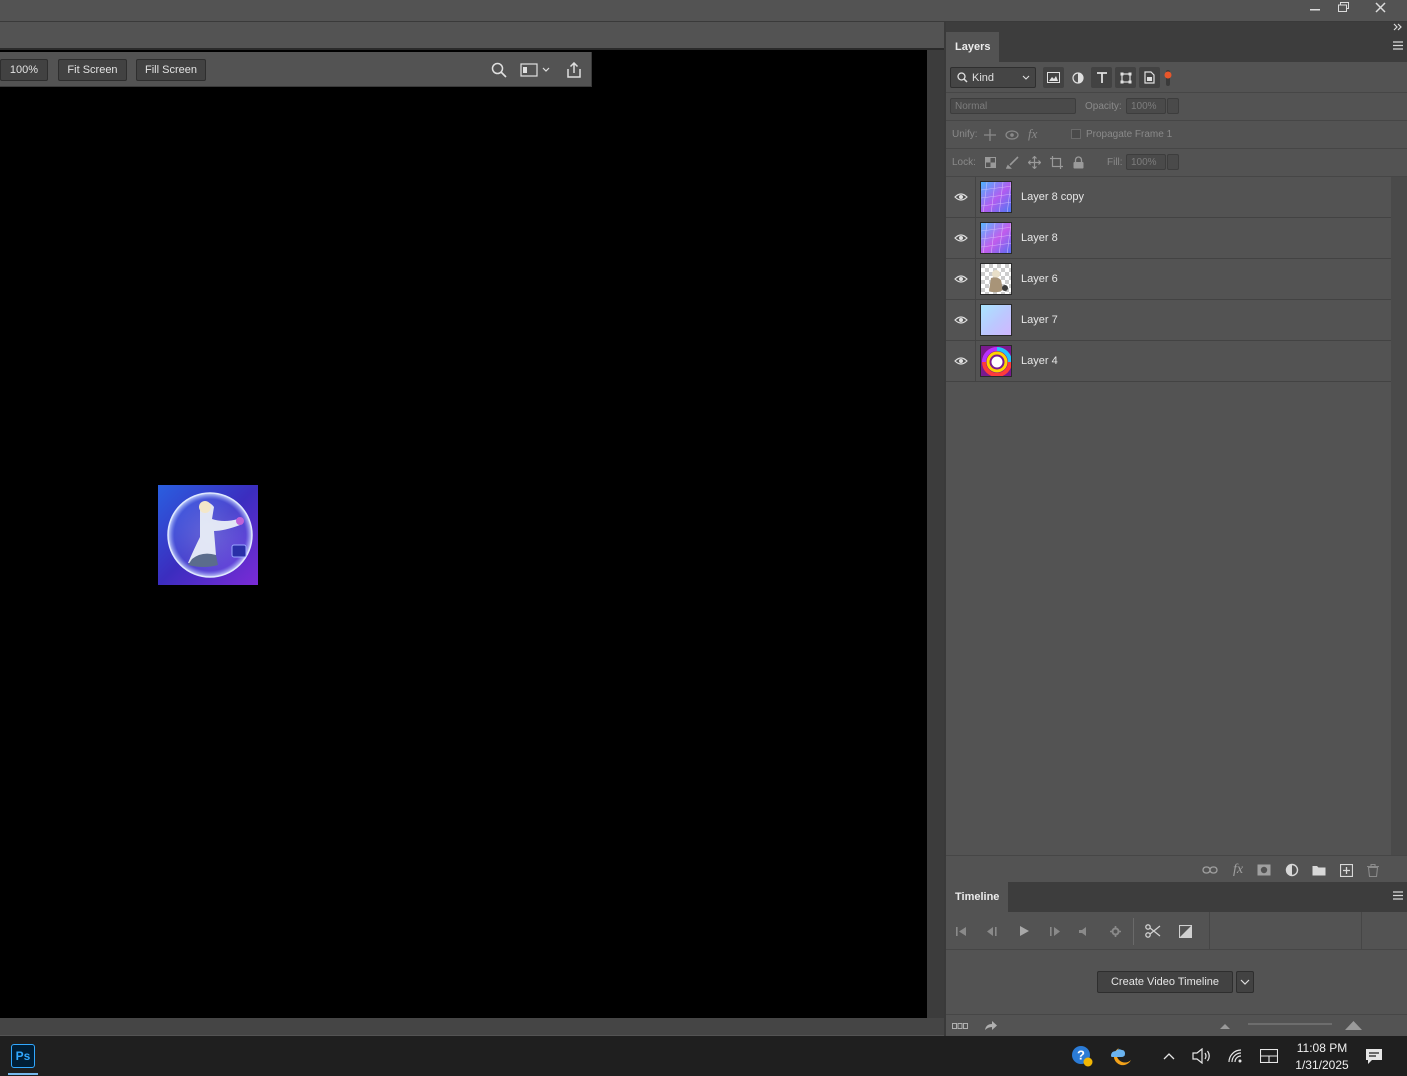  Describe the element at coordinates (703, 1056) in the screenshot. I see `windows-taskbar: Ps ? 11:08 PM 1/31/2025` at that location.